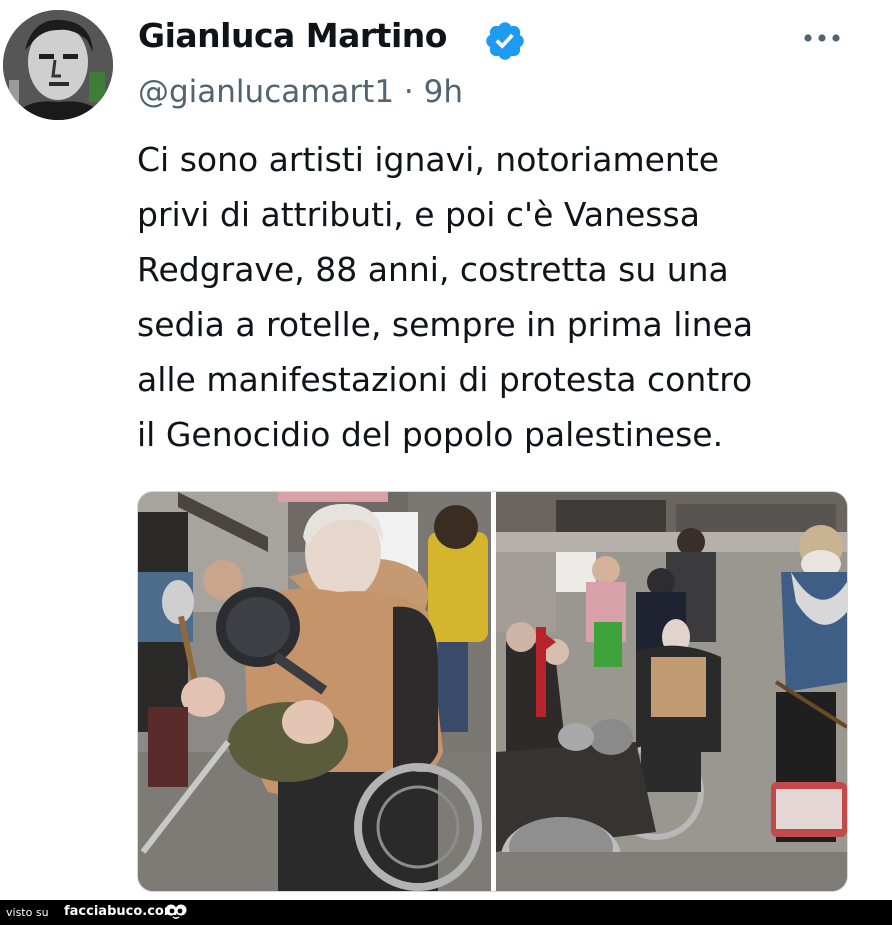 This screenshot has height=925, width=892. What do you see at coordinates (445, 324) in the screenshot?
I see `tweet-text-line: sedia a rotelle, sempre in prima linea` at bounding box center [445, 324].